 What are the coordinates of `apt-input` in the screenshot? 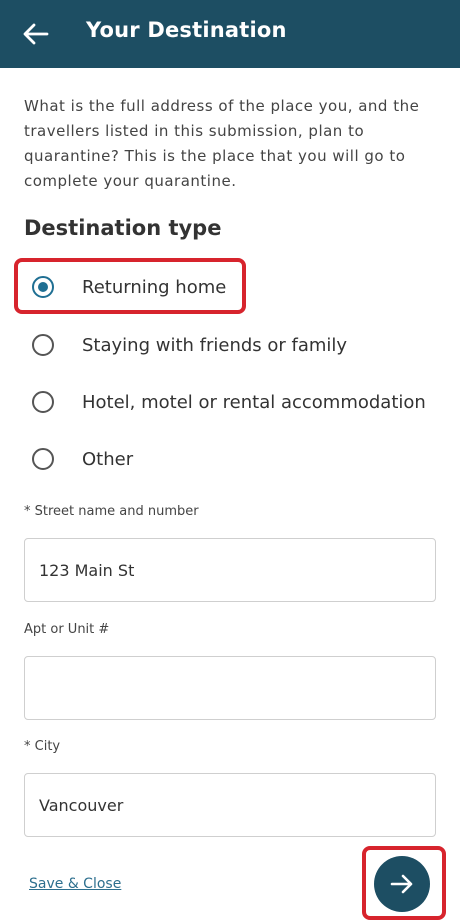 It's located at (230, 688).